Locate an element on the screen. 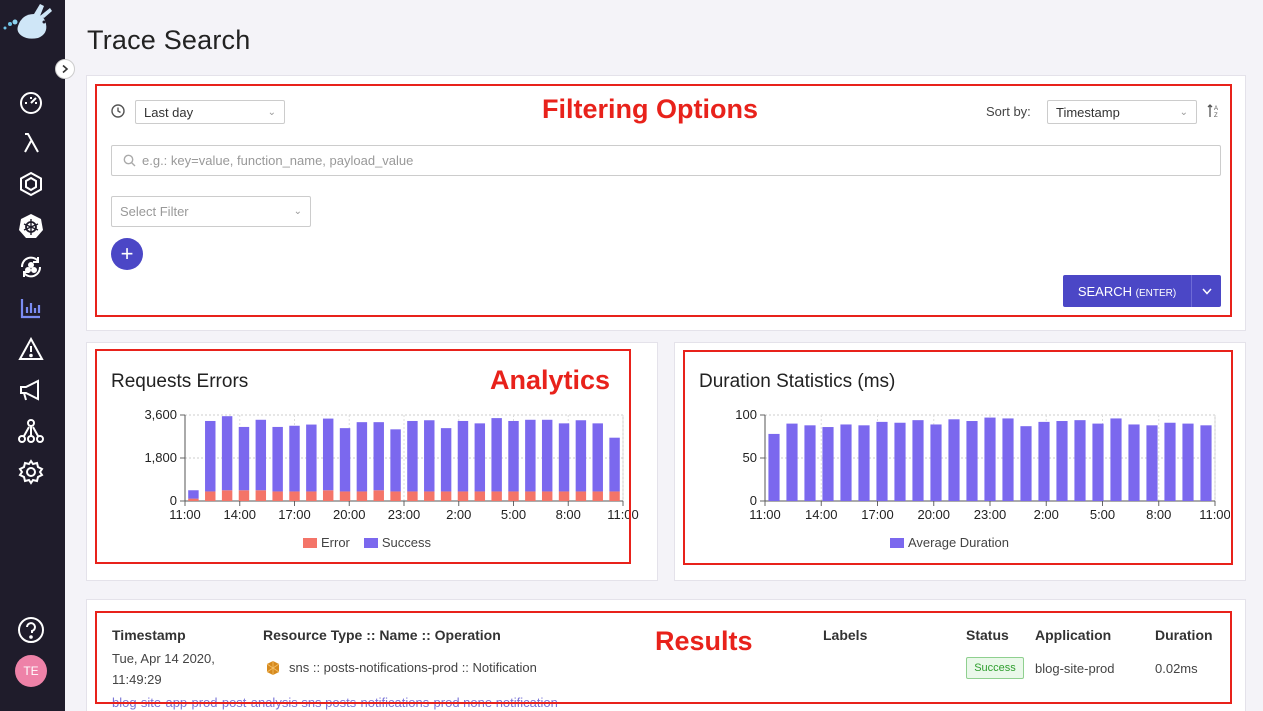 Image resolution: width=1263 pixels, height=711 pixels. analytics-icon is located at coordinates (31, 308).